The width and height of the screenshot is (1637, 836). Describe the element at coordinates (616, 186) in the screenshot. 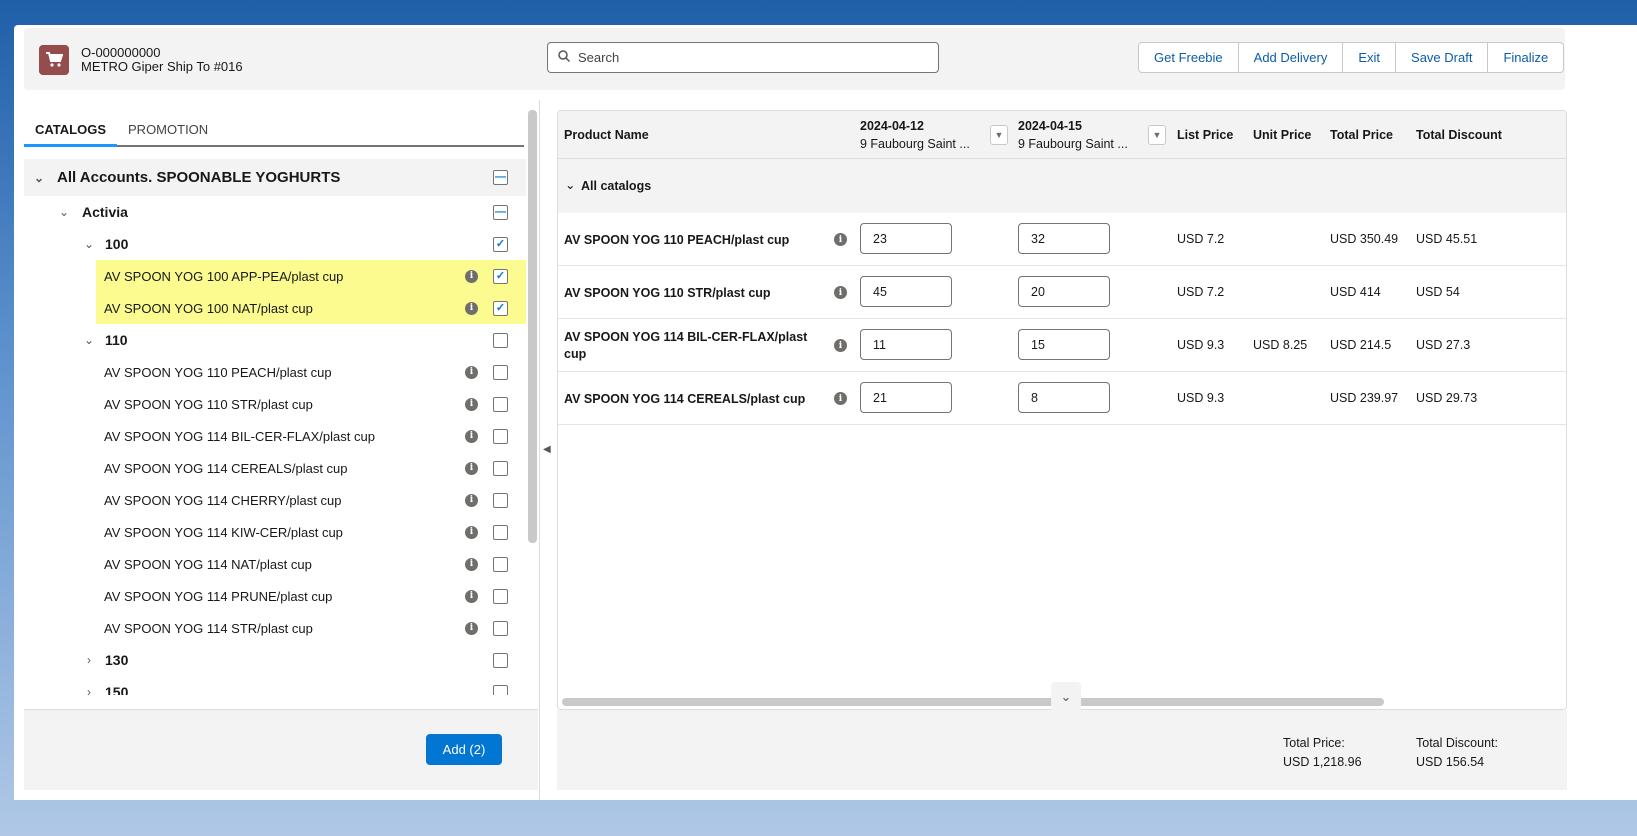

I see `catalog-group-label: All catalogs` at that location.